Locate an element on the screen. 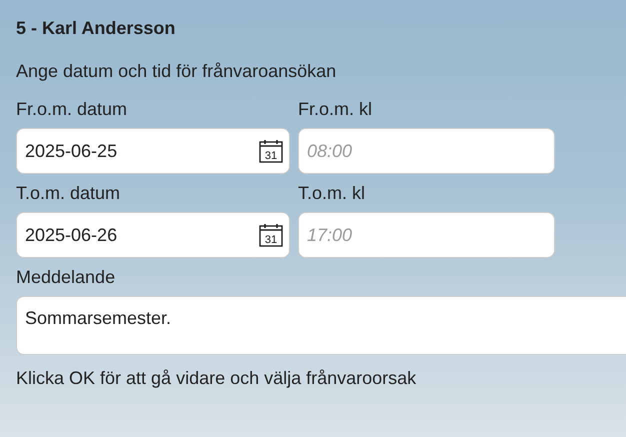  field-label: Meddelande is located at coordinates (66, 277).